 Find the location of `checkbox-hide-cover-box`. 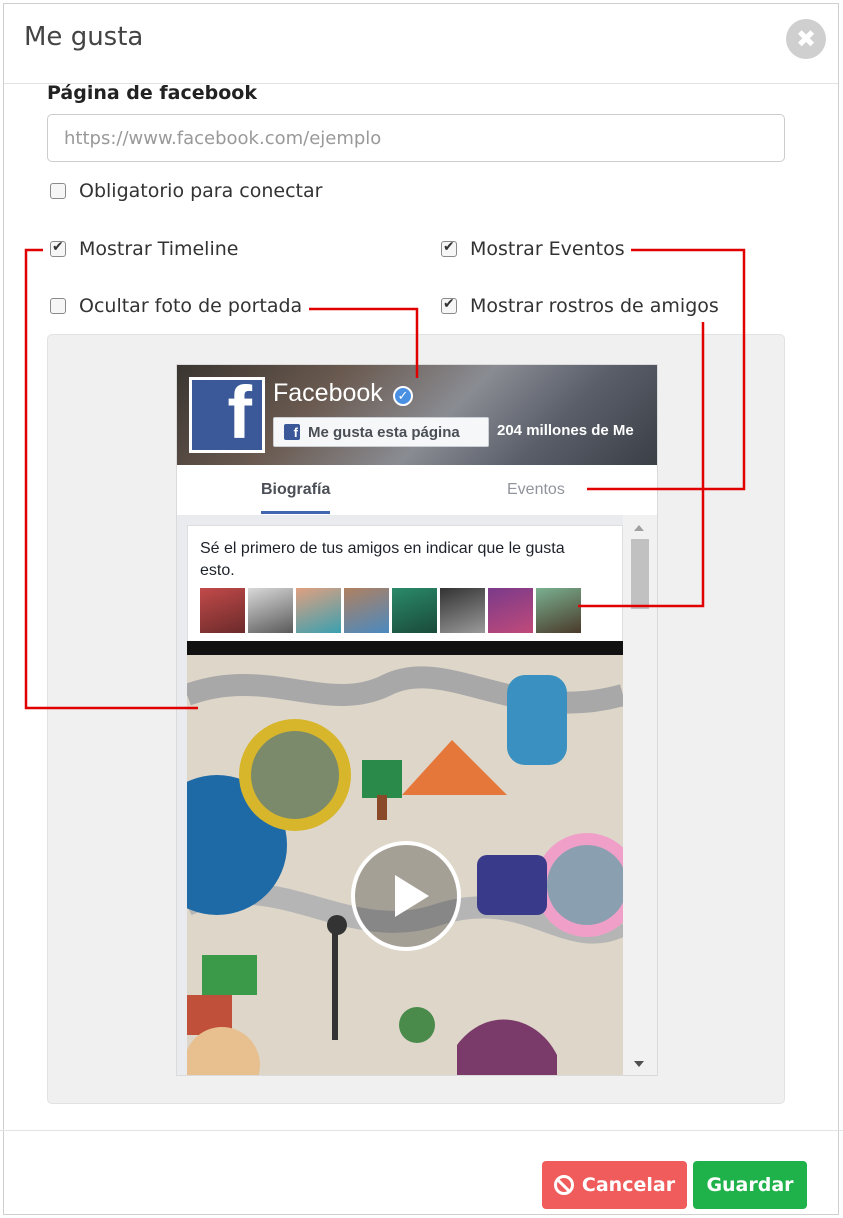

checkbox-hide-cover-box is located at coordinates (58, 306).